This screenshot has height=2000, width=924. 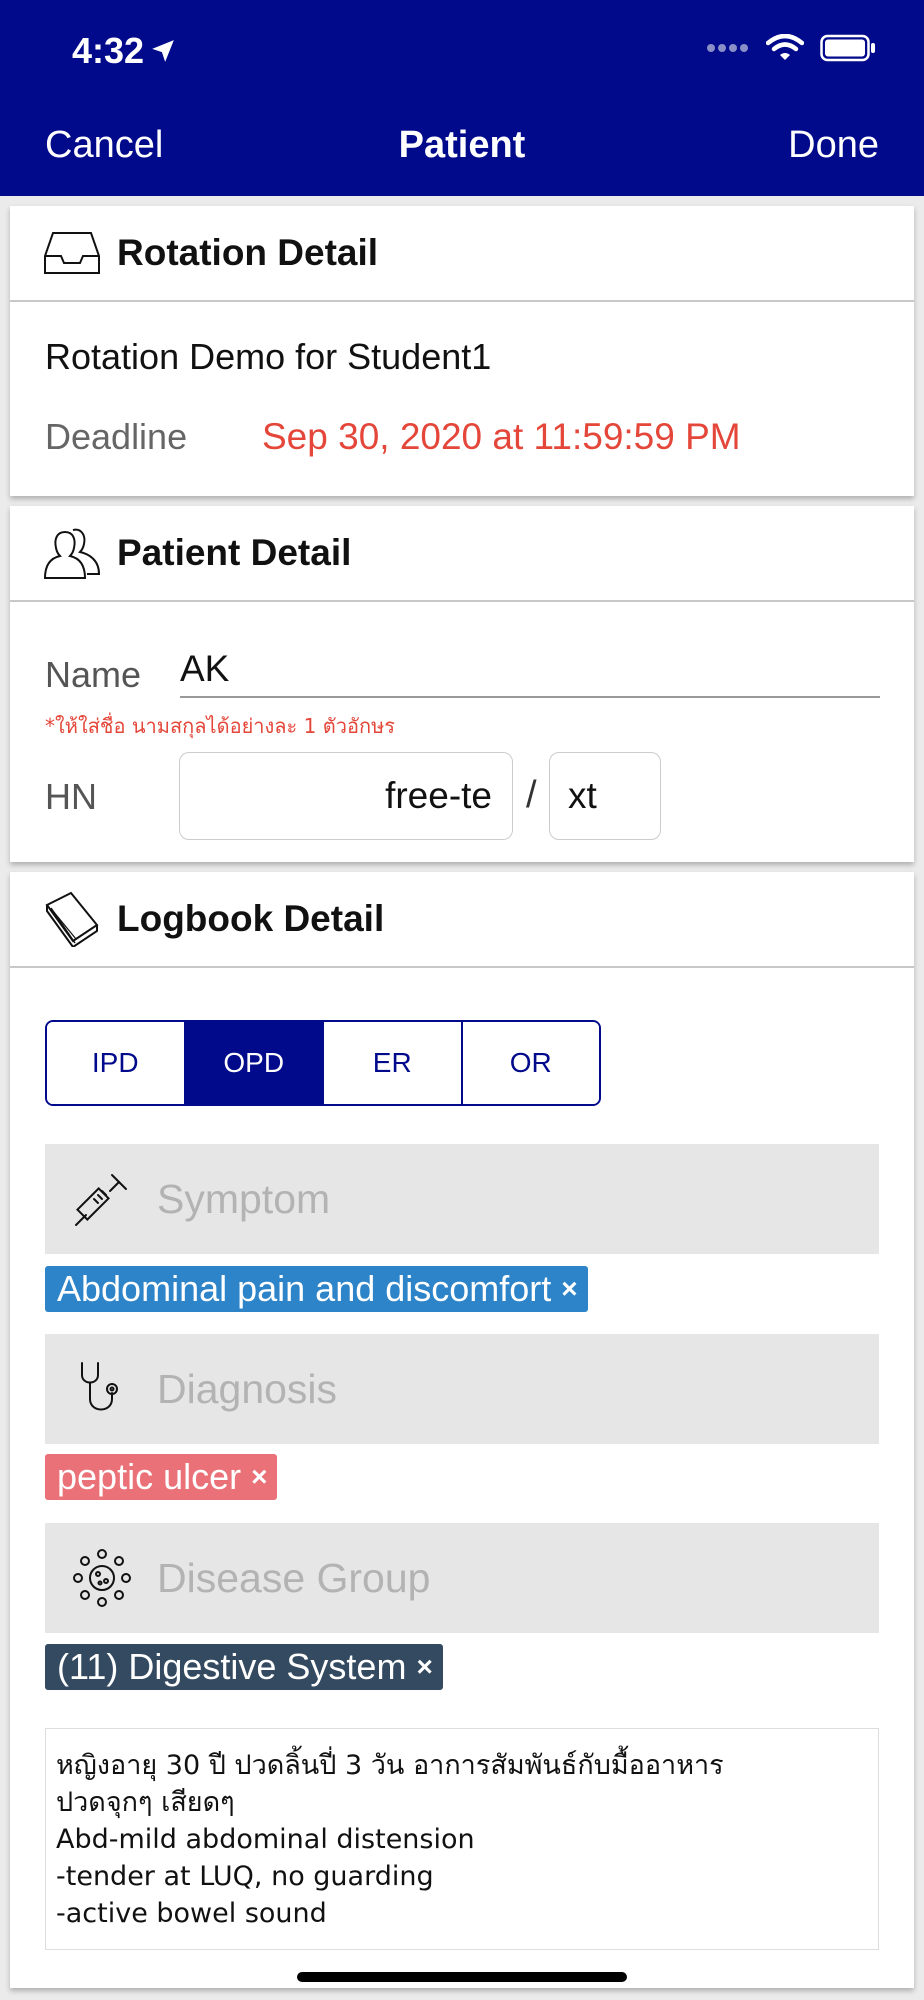 I want to click on symptom-tag: Abdominal pain and discomfort ×, so click(x=316, y=1289).